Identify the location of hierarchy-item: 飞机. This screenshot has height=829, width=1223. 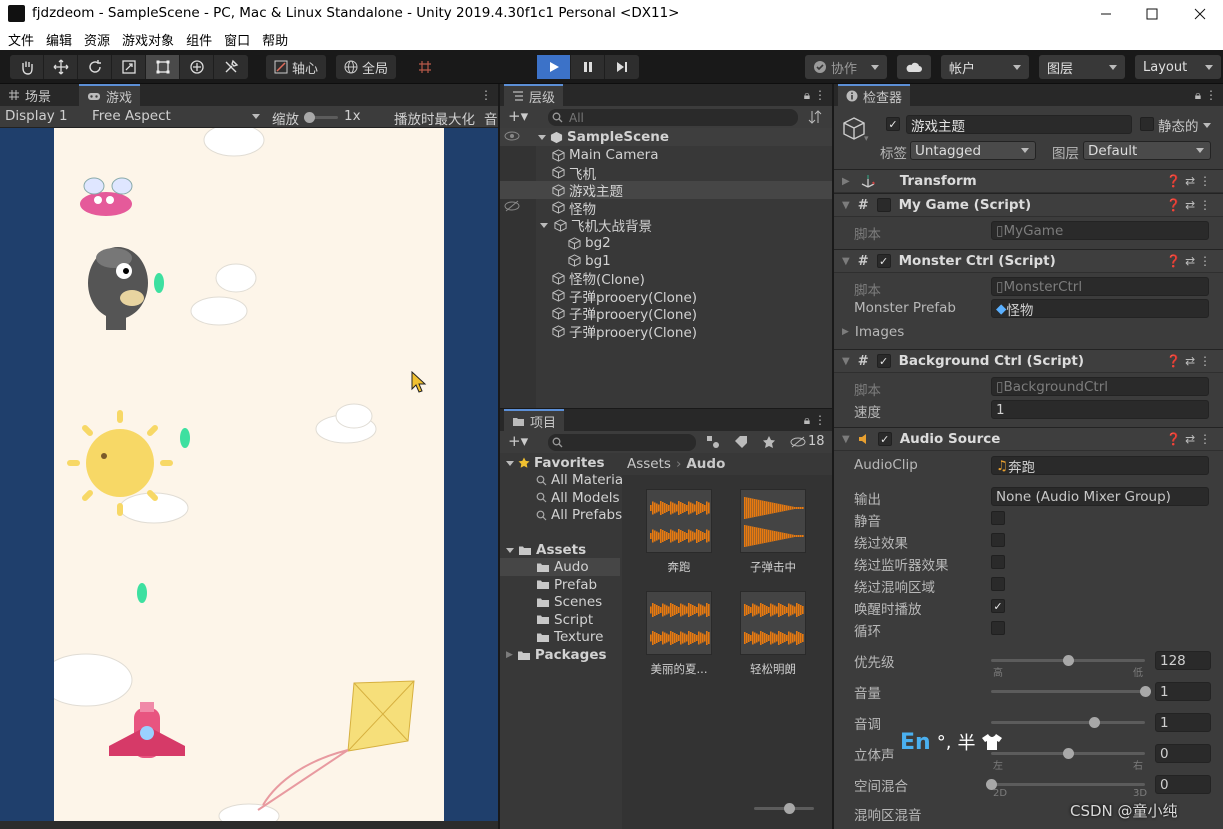
(574, 173).